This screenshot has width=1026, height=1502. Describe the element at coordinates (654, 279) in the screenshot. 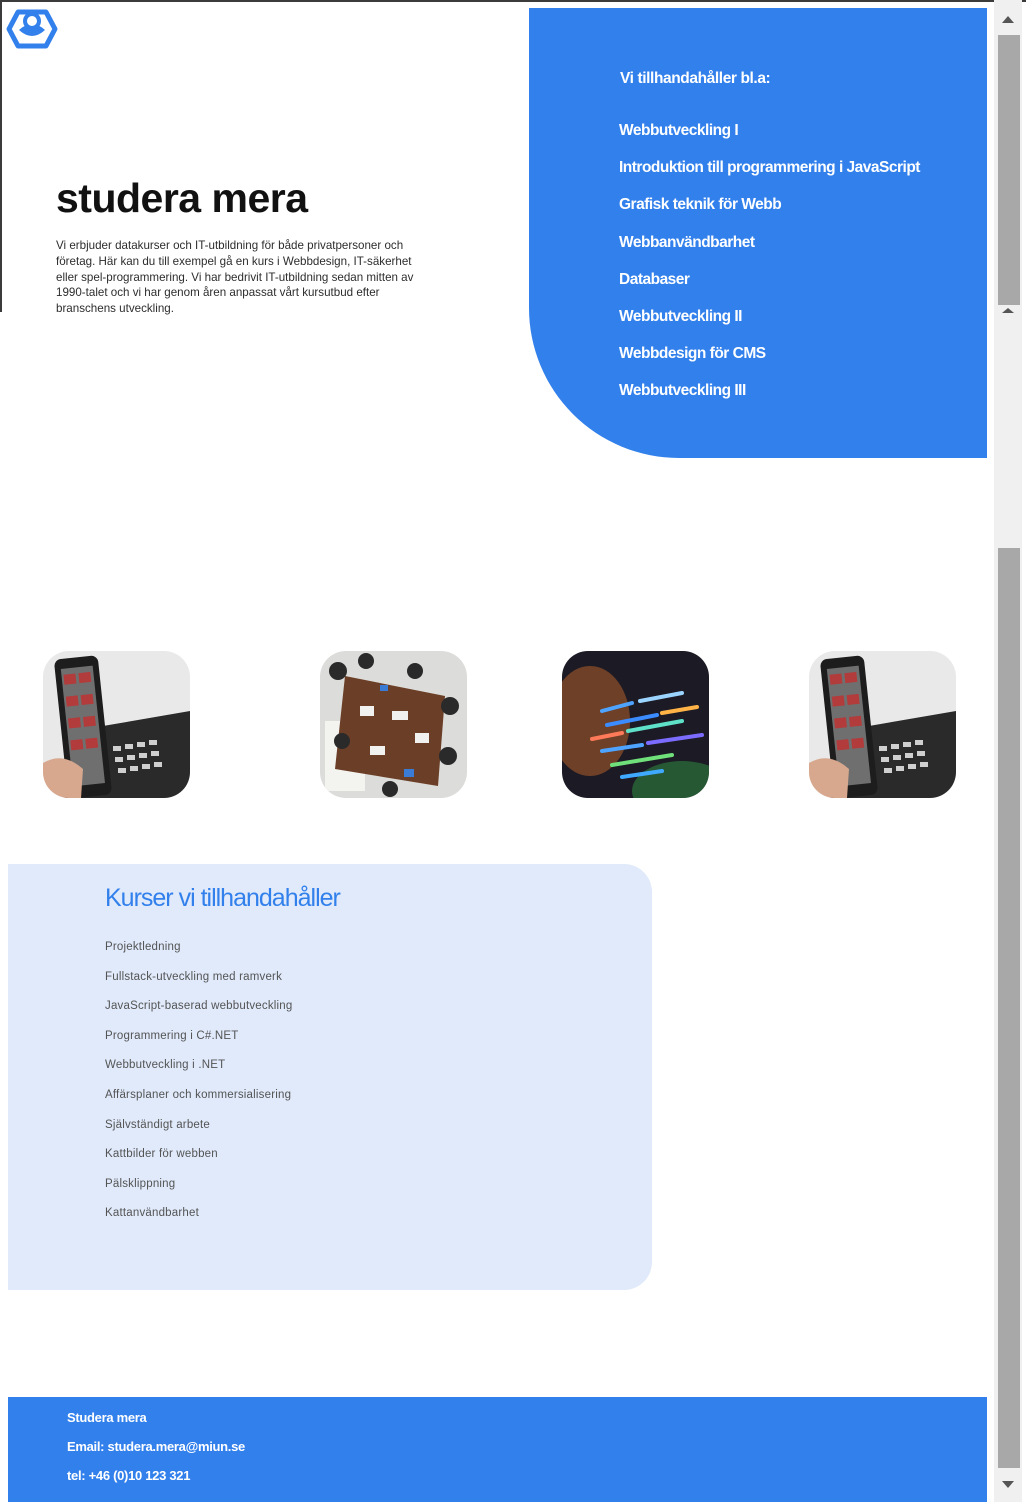

I see `provide-item: Databaser` at that location.